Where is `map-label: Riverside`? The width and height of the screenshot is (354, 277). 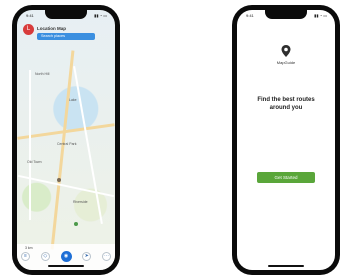
map-label: Riverside is located at coordinates (80, 202).